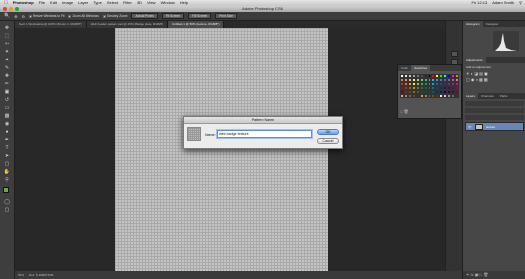 Image resolution: width=525 pixels, height=279 pixels. Describe the element at coordinates (7, 140) in the screenshot. I see `pen-tool-icon: ✒` at that location.